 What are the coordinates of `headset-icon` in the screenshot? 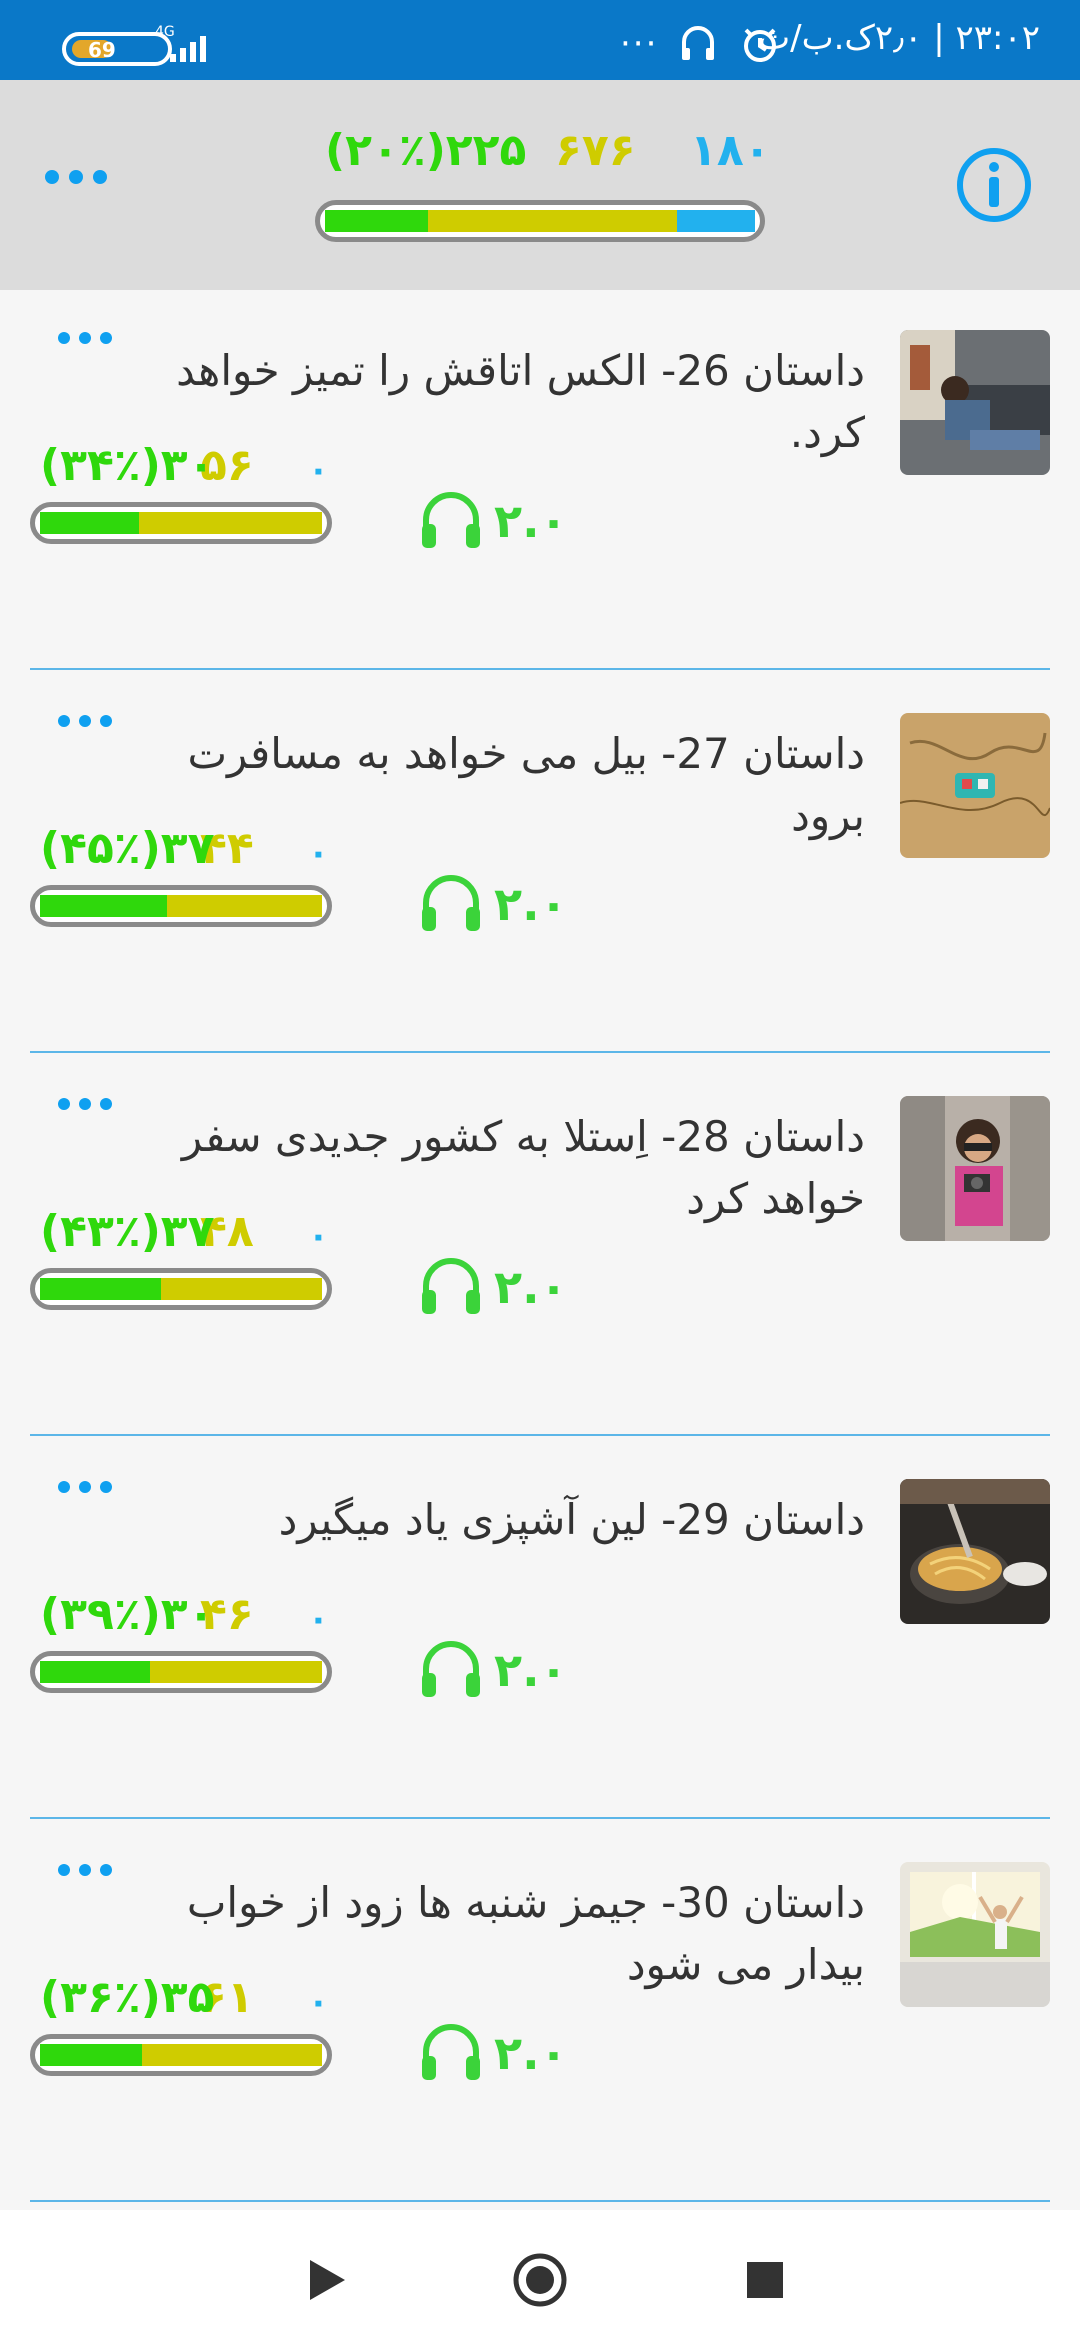 It's located at (698, 43).